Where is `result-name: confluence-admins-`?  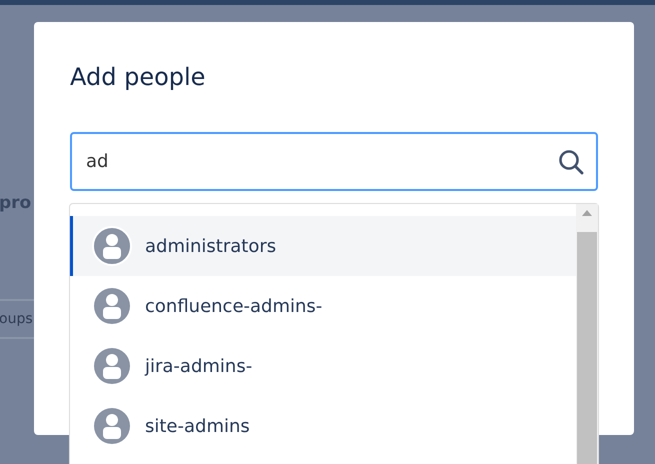 result-name: confluence-admins- is located at coordinates (233, 306).